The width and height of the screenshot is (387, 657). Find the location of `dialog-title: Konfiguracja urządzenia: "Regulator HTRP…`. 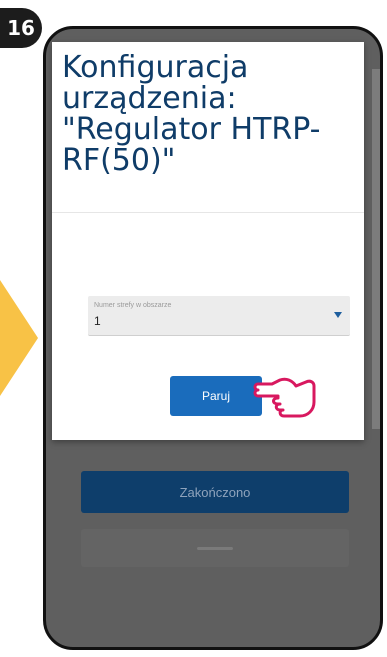

dialog-title: Konfiguracja urządzenia: "Regulator HTRP… is located at coordinates (191, 114).